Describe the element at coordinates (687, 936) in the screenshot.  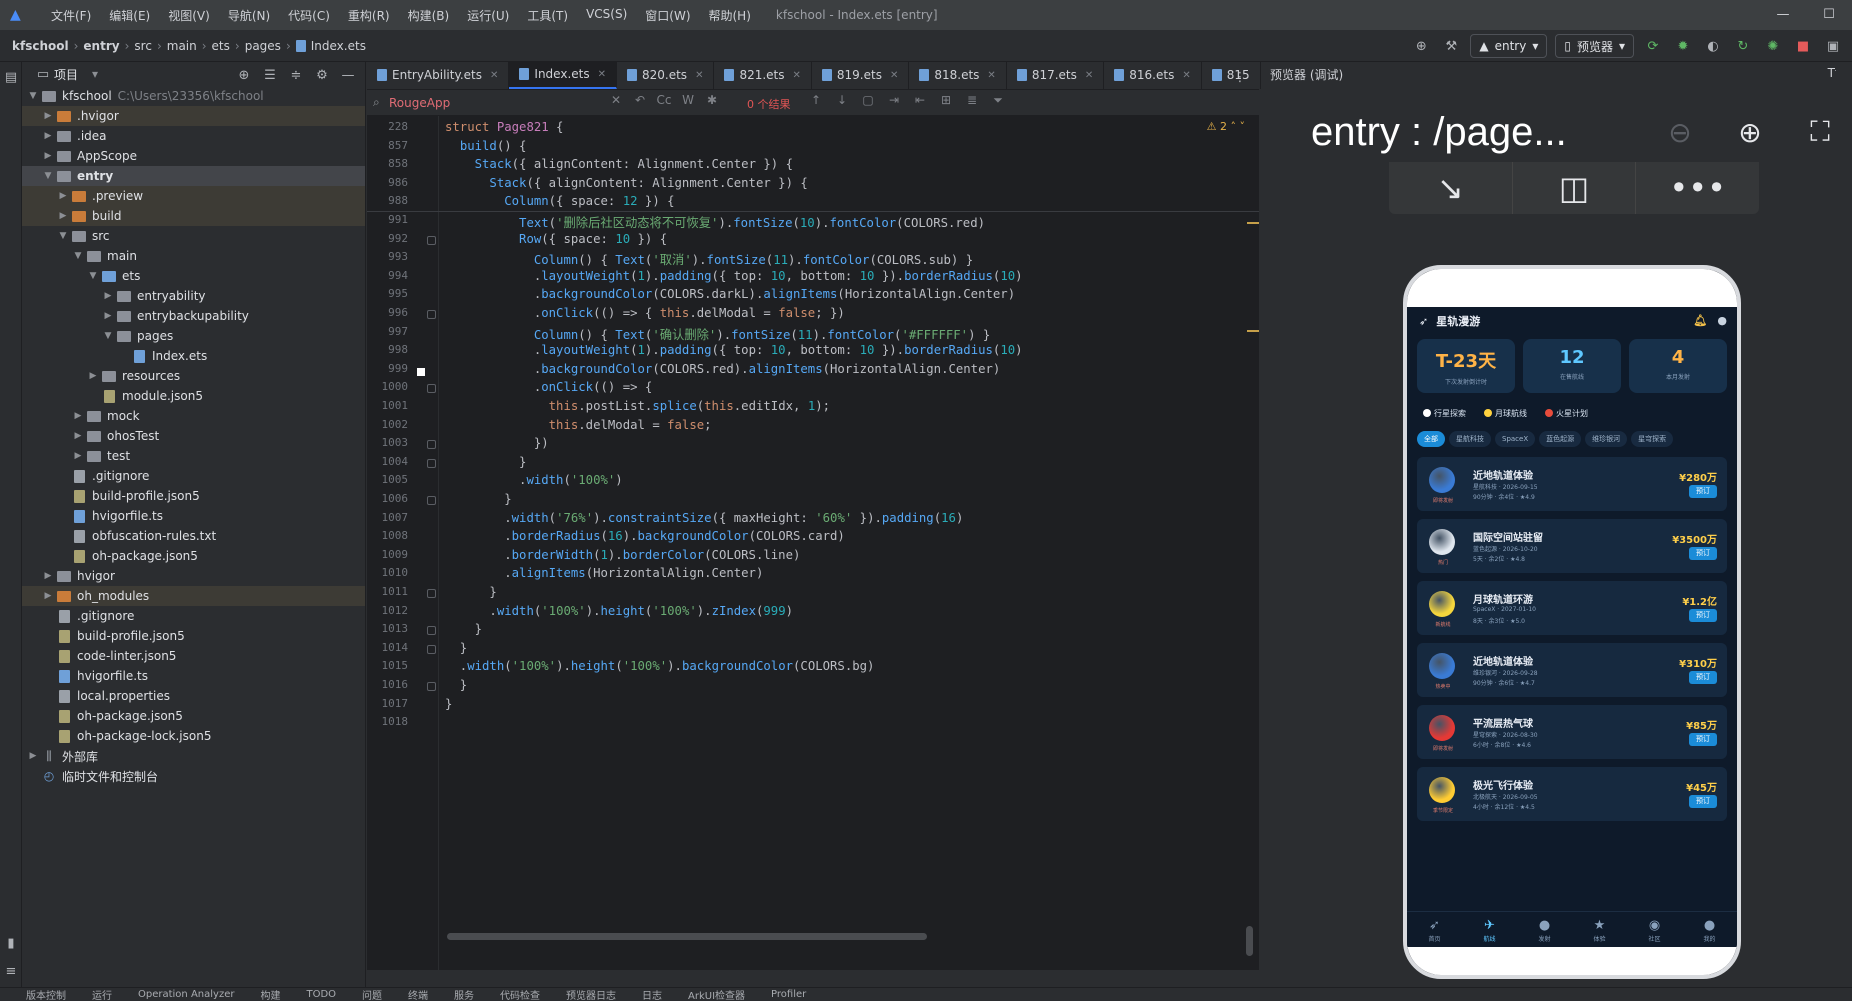
I see `horizontal-scrollbar` at that location.